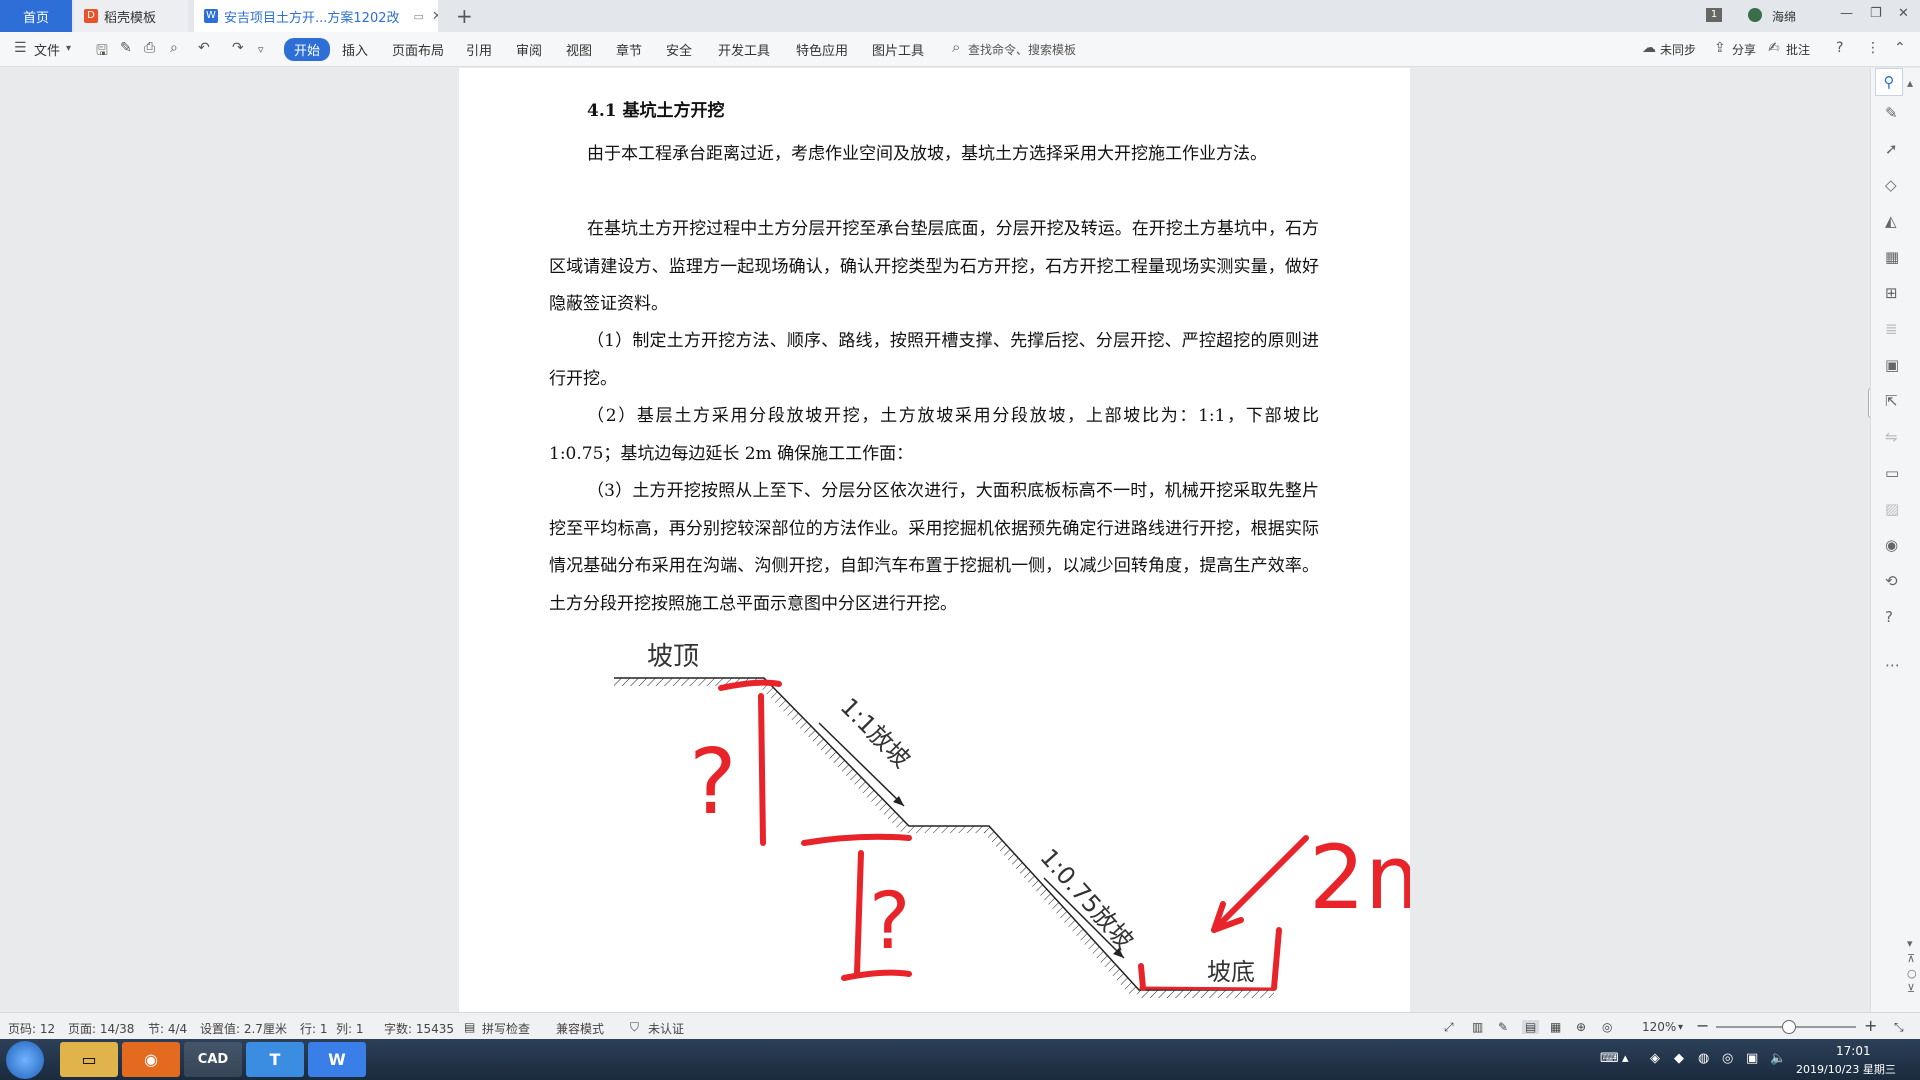 This screenshot has height=1080, width=1920. I want to click on status-section: 节: 4/4, so click(167, 1028).